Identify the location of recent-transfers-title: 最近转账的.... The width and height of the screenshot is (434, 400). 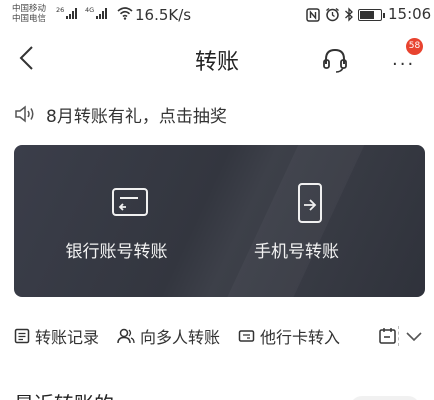
(73, 394).